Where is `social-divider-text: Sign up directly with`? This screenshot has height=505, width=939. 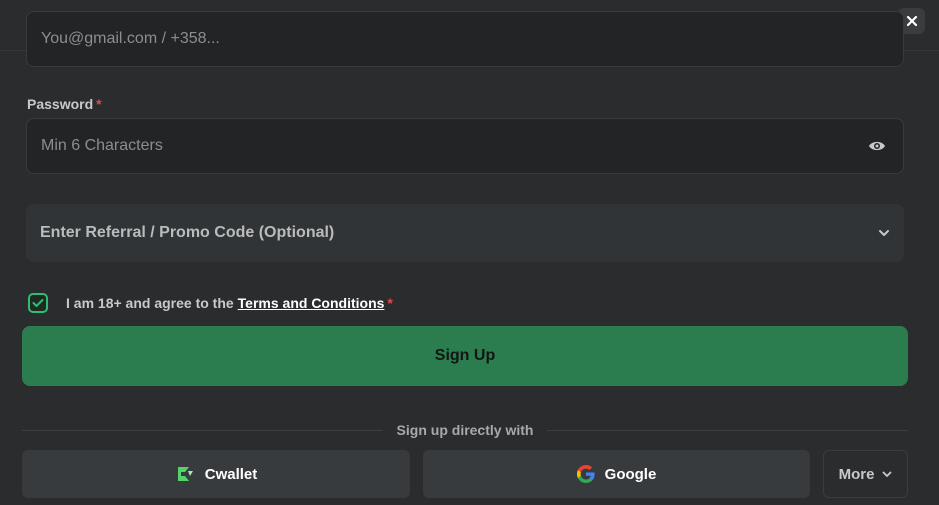
social-divider-text: Sign up directly with is located at coordinates (465, 430).